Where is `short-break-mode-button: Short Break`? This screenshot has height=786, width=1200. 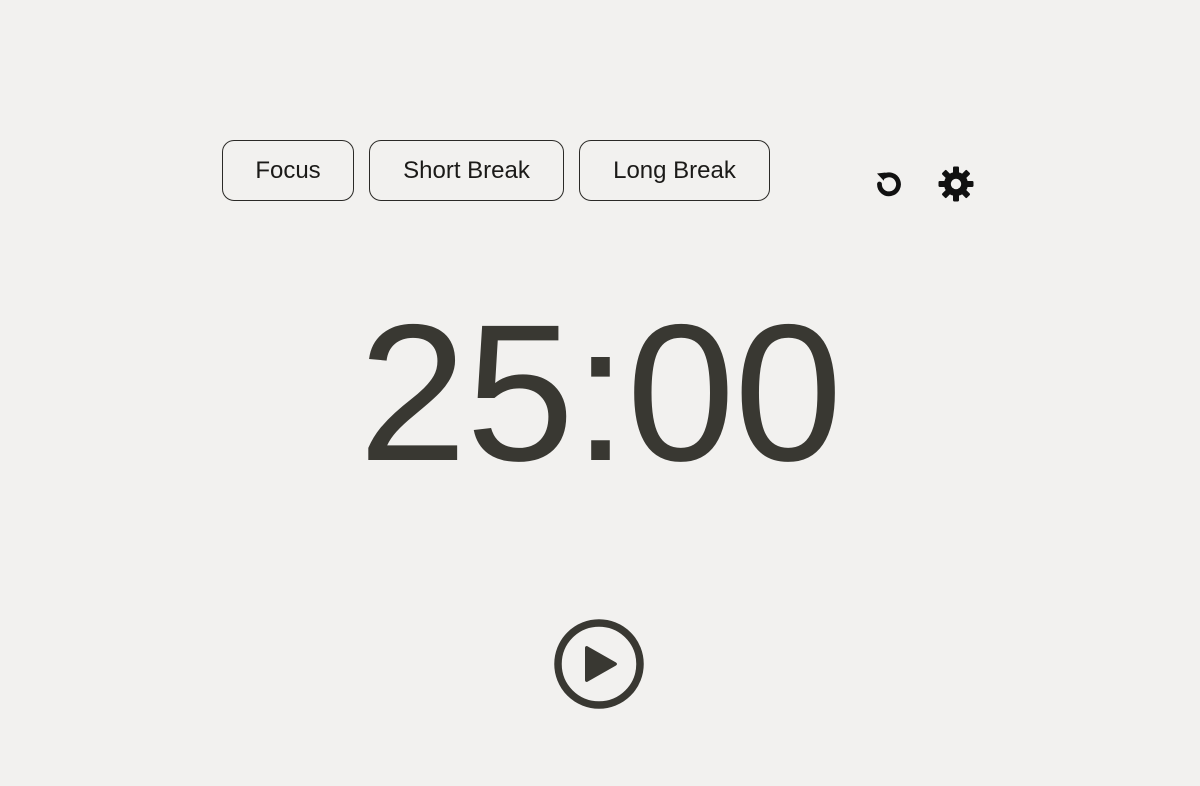 short-break-mode-button: Short Break is located at coordinates (466, 170).